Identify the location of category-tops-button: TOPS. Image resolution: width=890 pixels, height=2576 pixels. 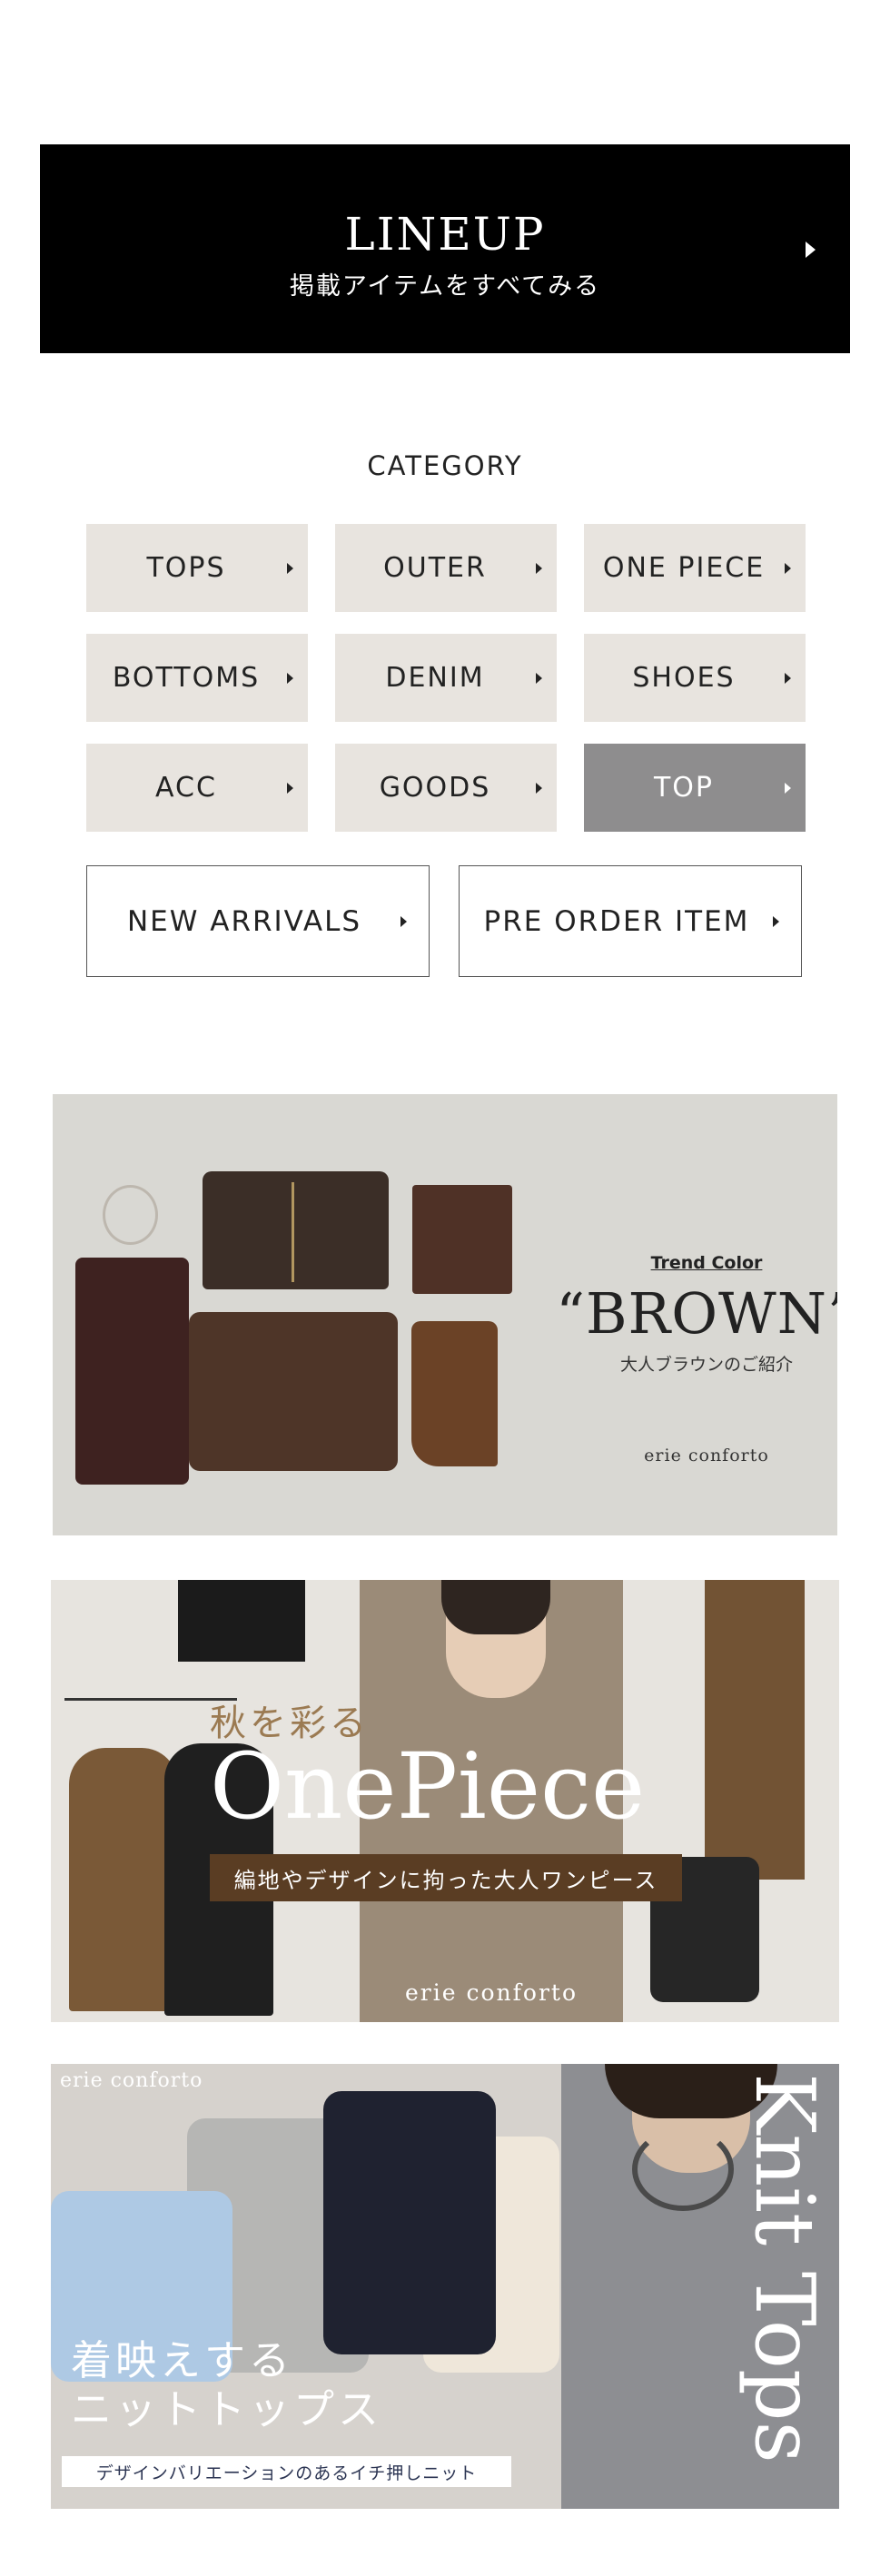
(197, 568).